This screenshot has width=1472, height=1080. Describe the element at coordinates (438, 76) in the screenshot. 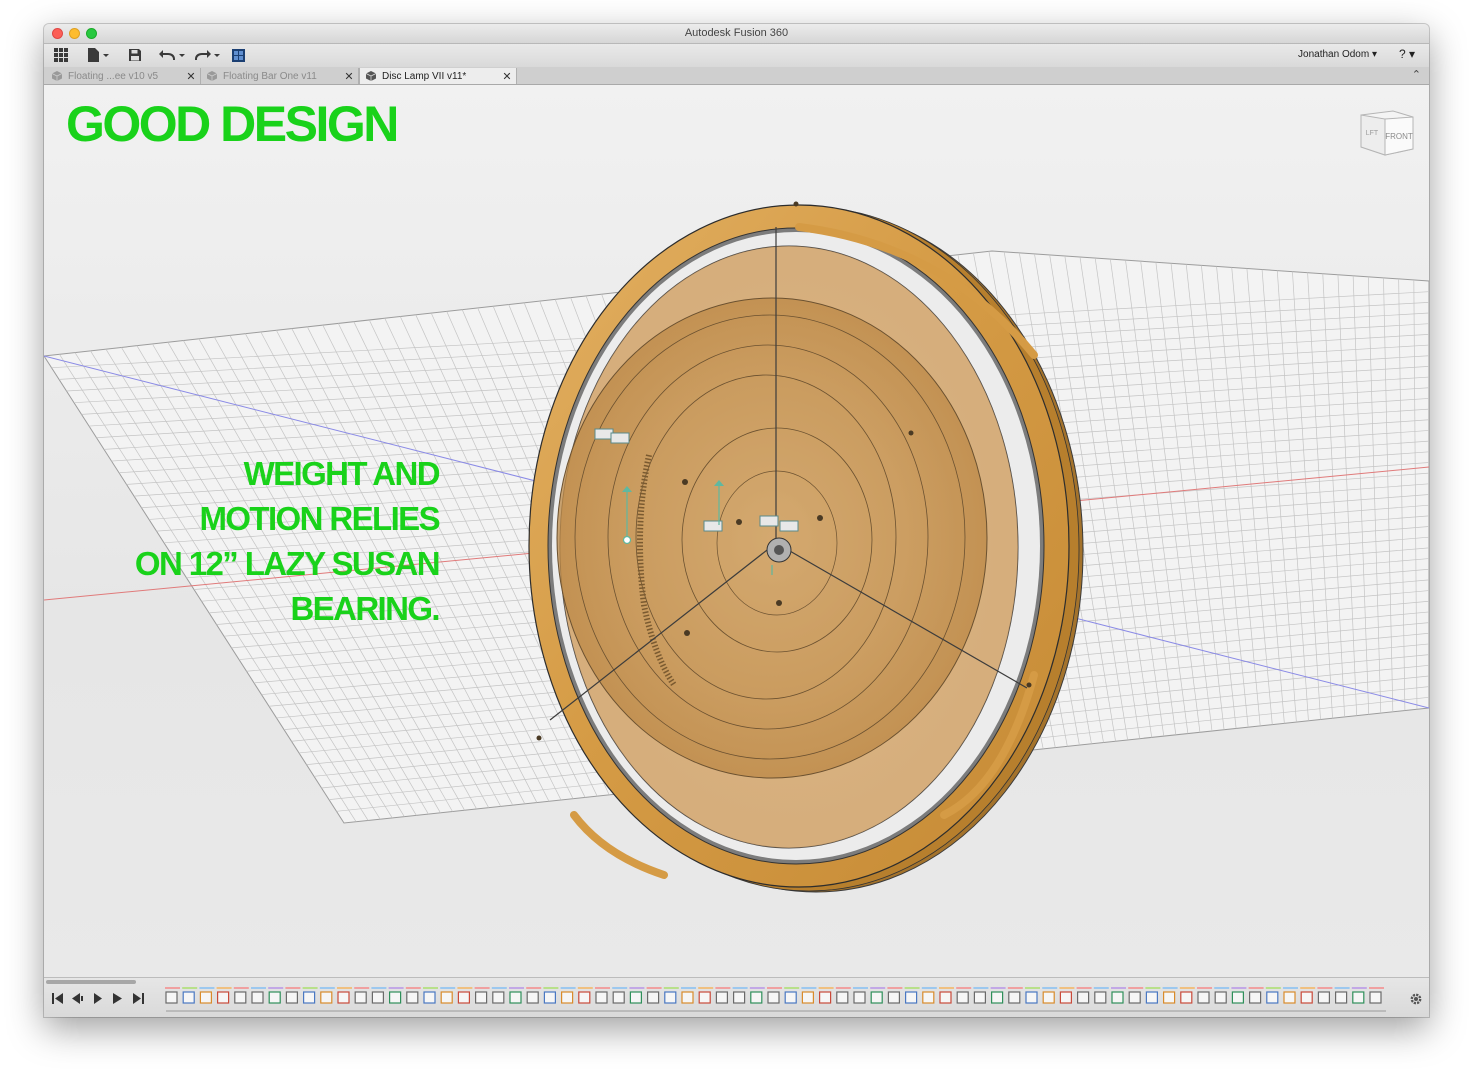

I see `document-tab-3-active: Disc Lamp VII v11* ✕` at that location.